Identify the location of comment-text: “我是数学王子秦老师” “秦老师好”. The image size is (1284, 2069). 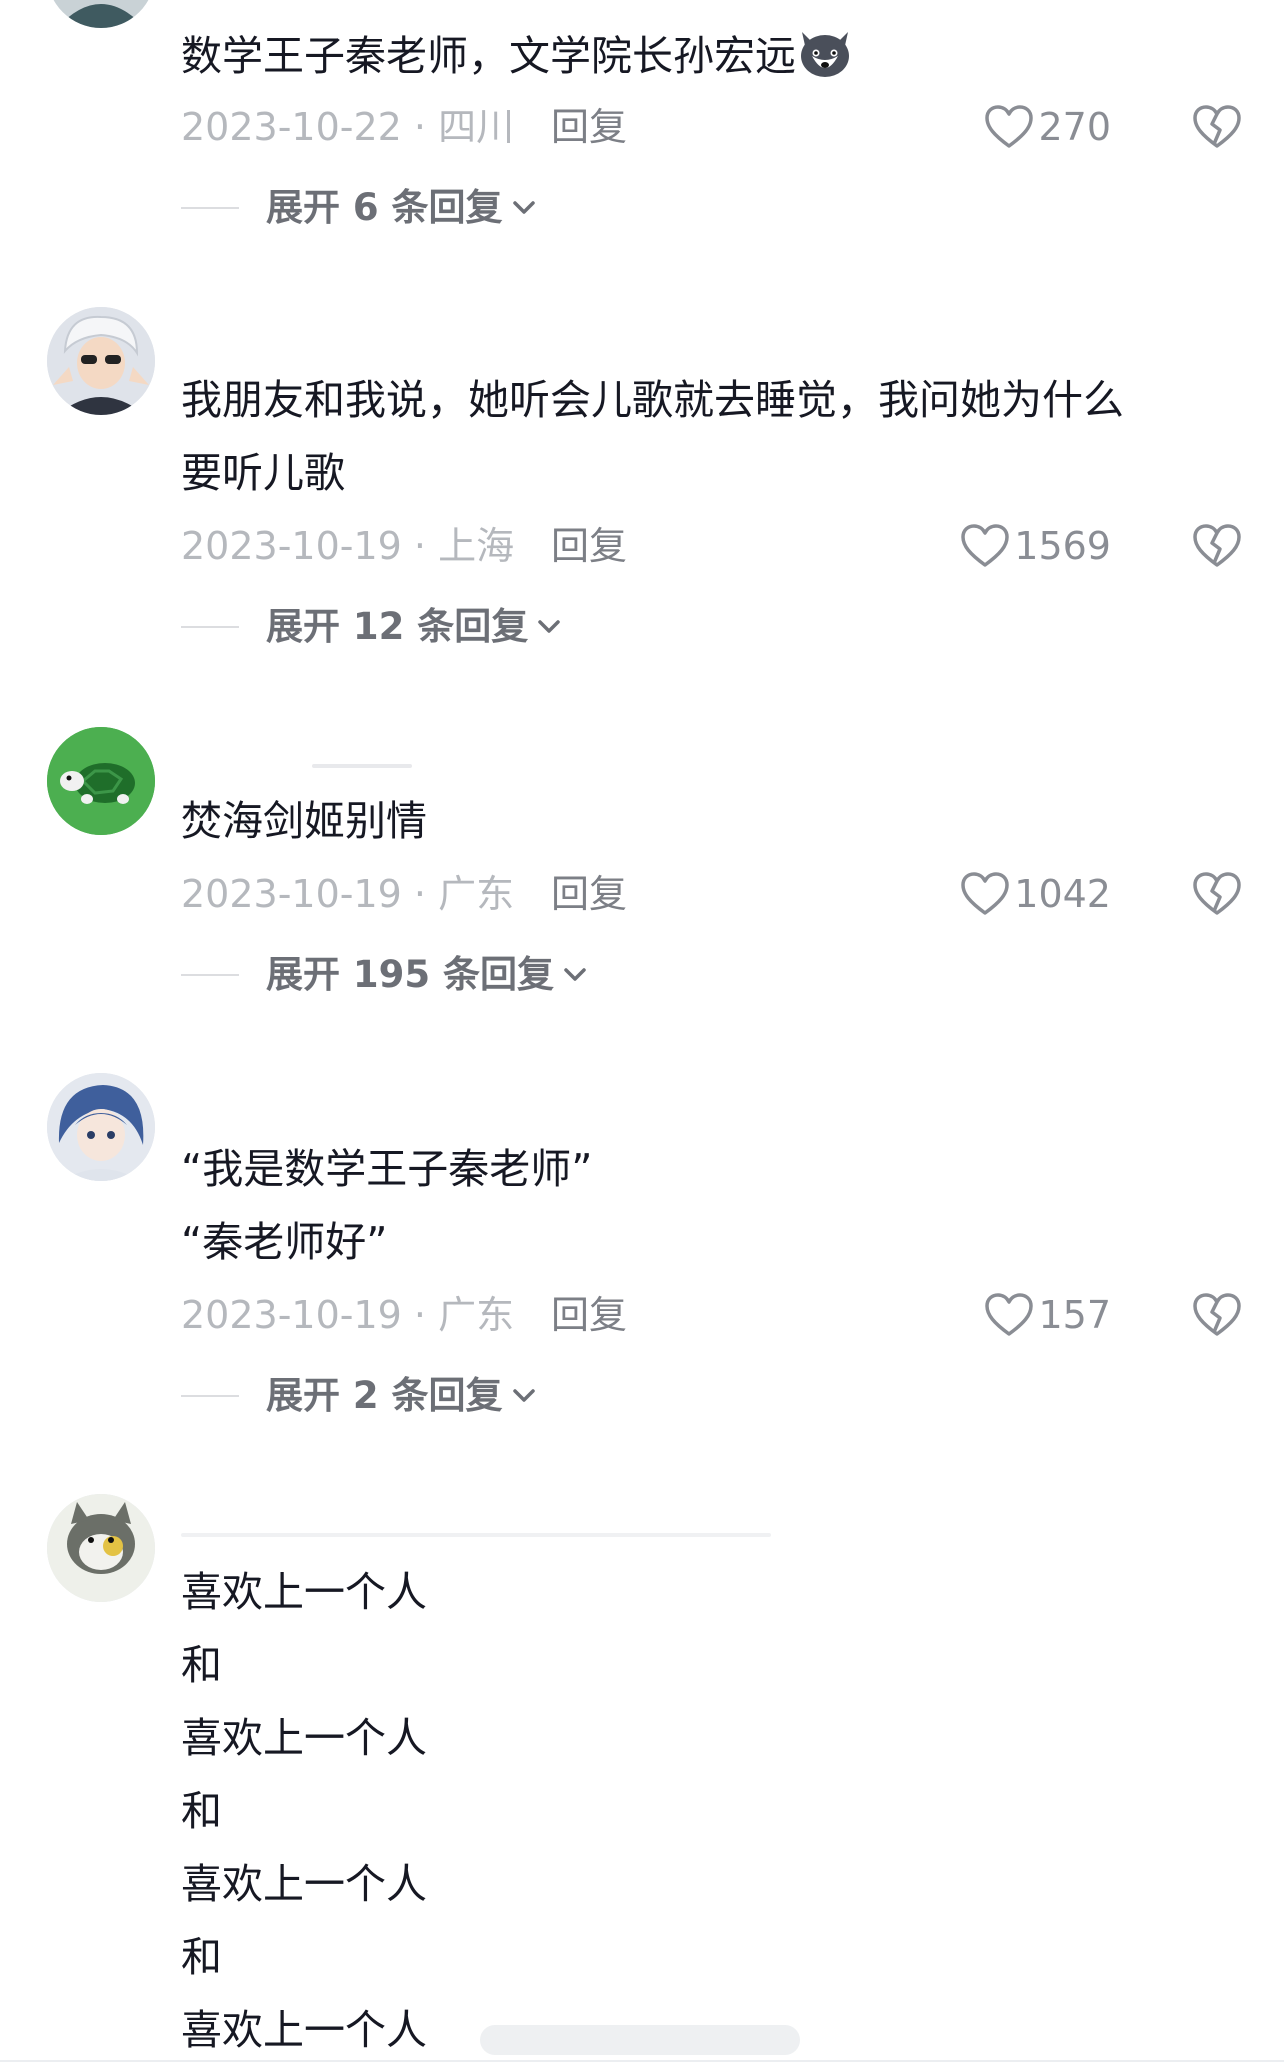
(702, 1206).